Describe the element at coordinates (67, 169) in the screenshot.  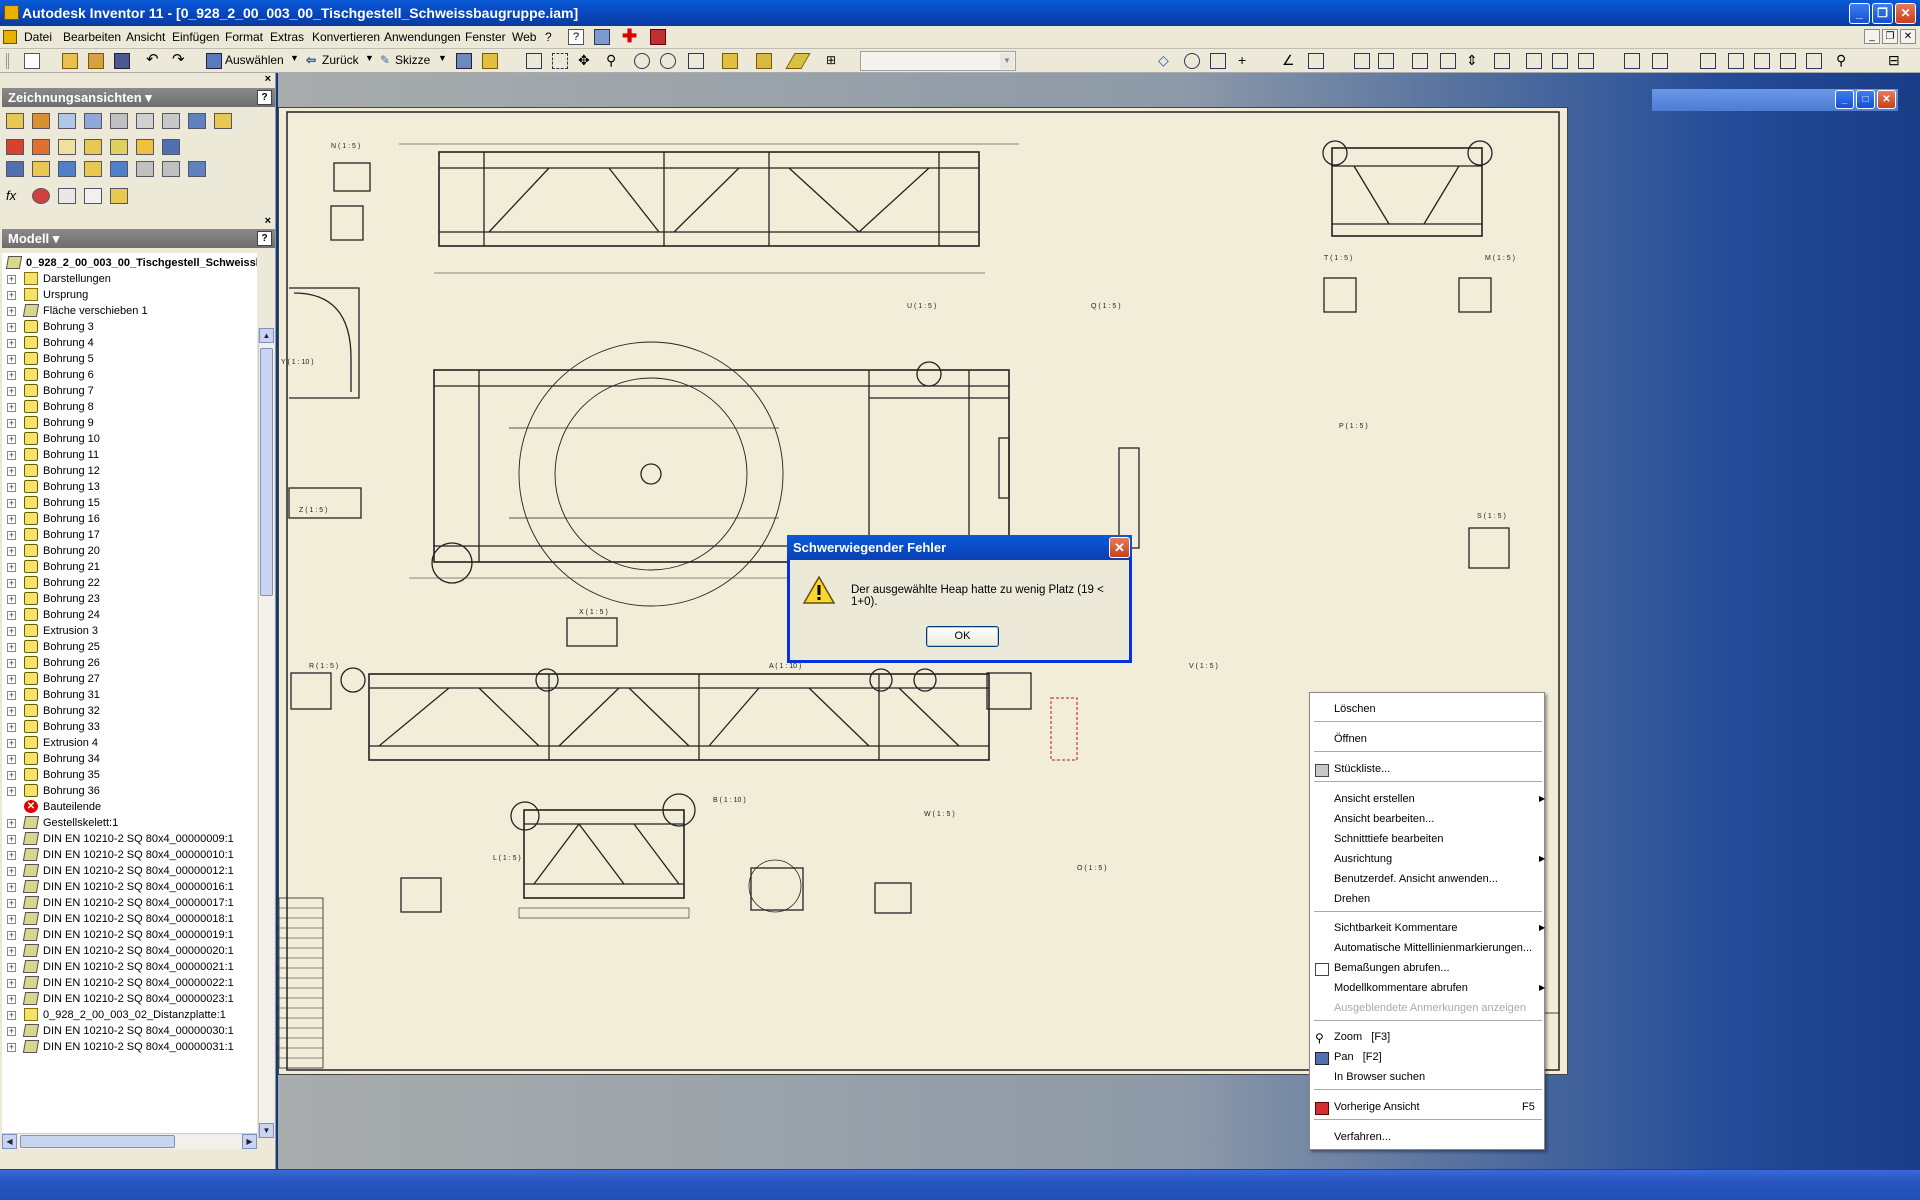
I see `harness-icon` at that location.